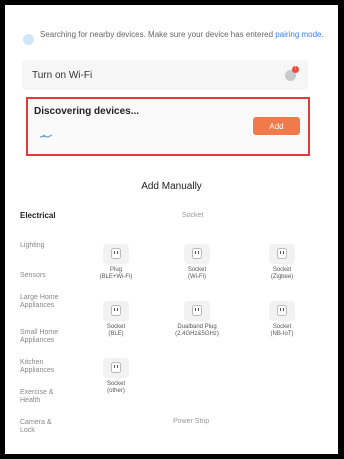  What do you see at coordinates (45, 302) in the screenshot?
I see `category-large-home-appliances: Large Home Appliances` at bounding box center [45, 302].